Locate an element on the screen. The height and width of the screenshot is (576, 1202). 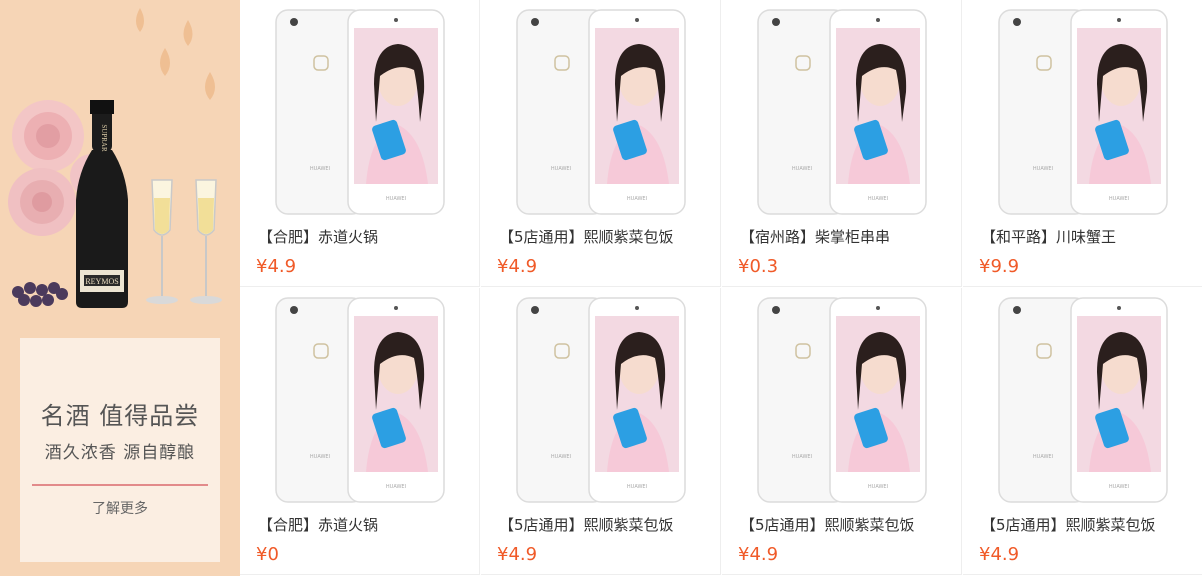
product-card: HUAWEI HUAWEI 【和平路】川味蟹王 ¥9.9 is located at coordinates (1082, 143).